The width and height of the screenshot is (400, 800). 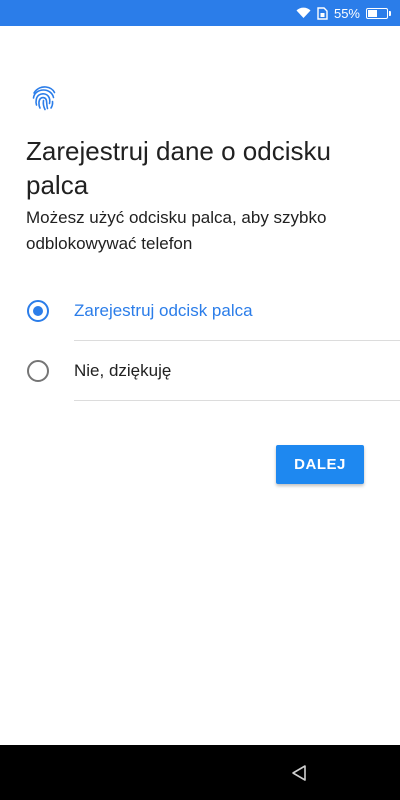 I want to click on wifi-icon, so click(x=303, y=13).